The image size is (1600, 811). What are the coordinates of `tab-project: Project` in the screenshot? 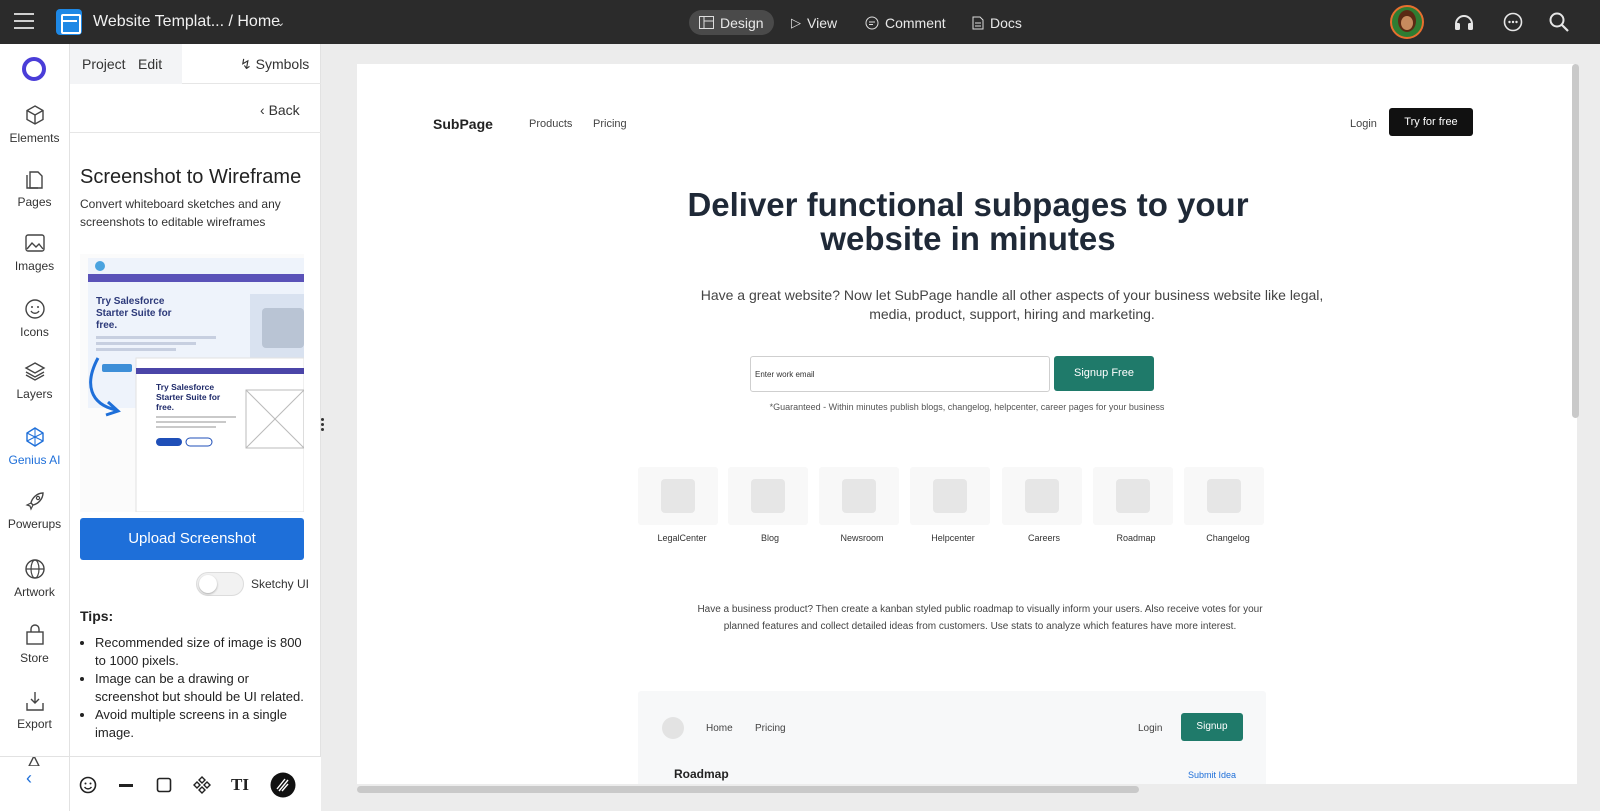 It's located at (104, 64).